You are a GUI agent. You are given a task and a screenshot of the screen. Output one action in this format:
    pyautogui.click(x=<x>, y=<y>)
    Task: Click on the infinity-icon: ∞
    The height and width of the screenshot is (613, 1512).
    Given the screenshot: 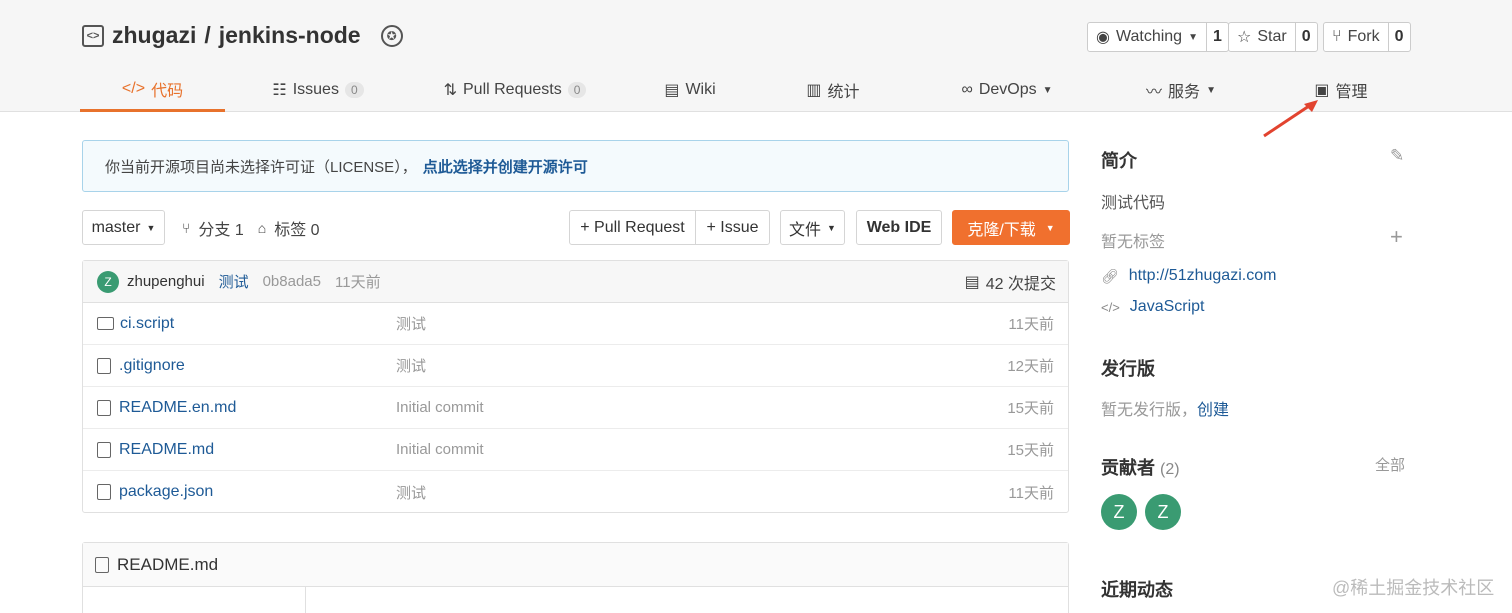 What is the action you would take?
    pyautogui.click(x=967, y=89)
    